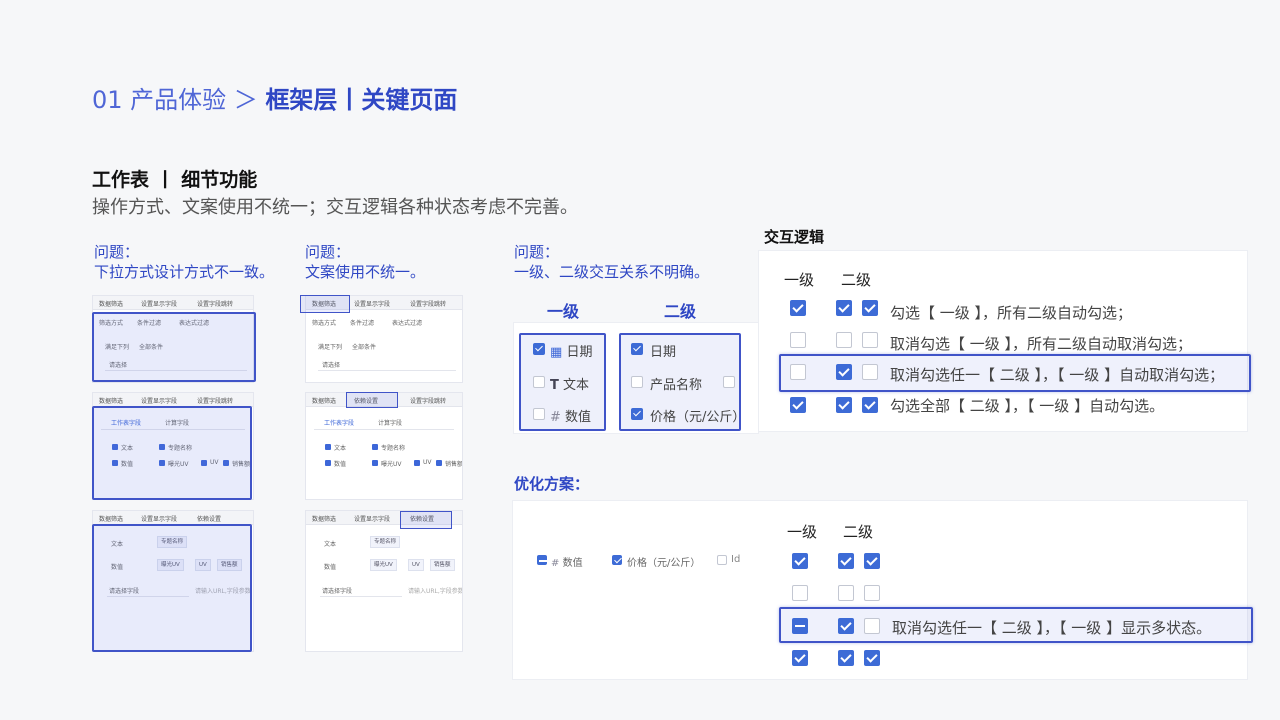 The height and width of the screenshot is (720, 1280). What do you see at coordinates (184, 272) in the screenshot?
I see `problem-text: 下拉方式设计方式不一致。` at bounding box center [184, 272].